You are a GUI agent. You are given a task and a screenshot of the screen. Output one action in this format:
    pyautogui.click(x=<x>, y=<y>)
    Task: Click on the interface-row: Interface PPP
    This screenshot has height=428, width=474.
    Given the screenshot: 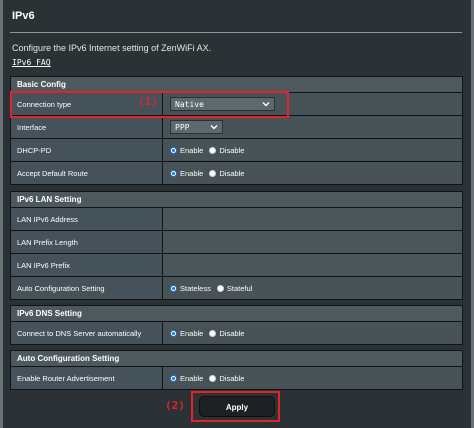 What is the action you would take?
    pyautogui.click(x=236, y=127)
    